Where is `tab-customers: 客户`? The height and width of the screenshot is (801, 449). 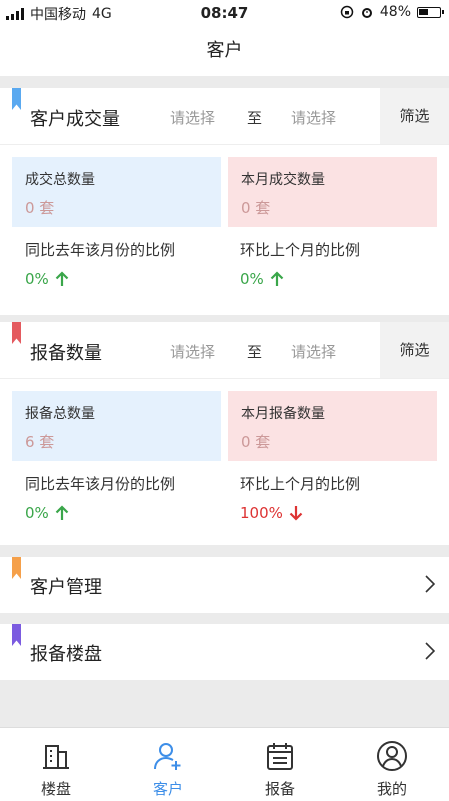 tab-customers: 客户 is located at coordinates (168, 764).